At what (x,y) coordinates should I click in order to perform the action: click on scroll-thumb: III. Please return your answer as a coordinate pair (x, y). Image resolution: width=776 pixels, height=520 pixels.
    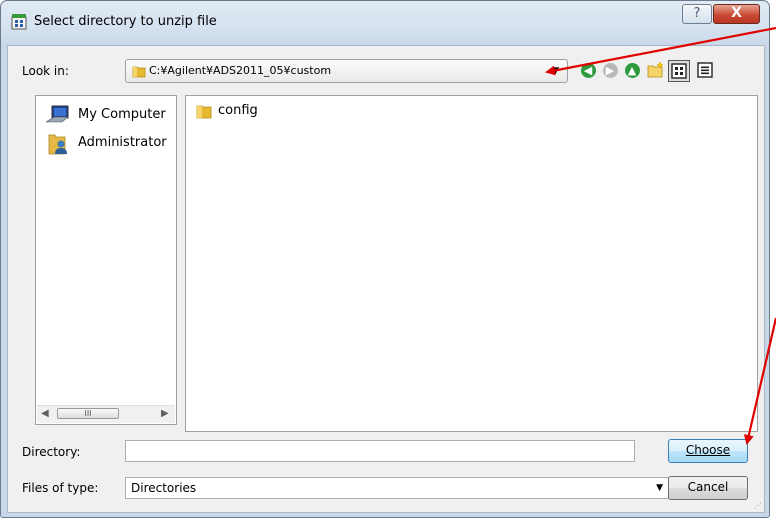
    Looking at the image, I should click on (88, 413).